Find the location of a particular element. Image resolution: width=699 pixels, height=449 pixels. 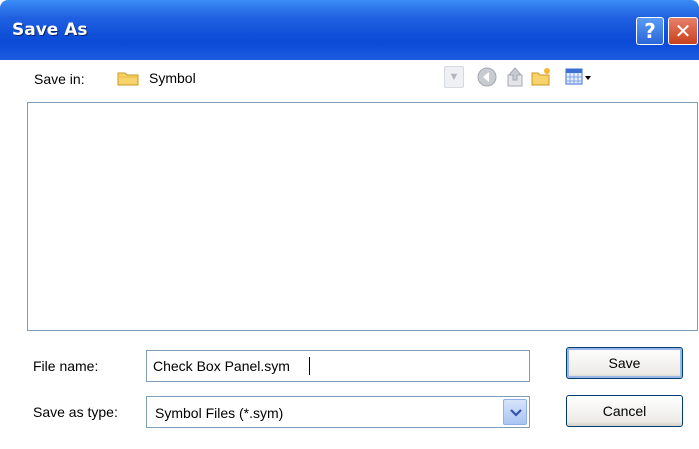

save-as-type-dropdown: Symbol Files (*.sym) is located at coordinates (338, 412).